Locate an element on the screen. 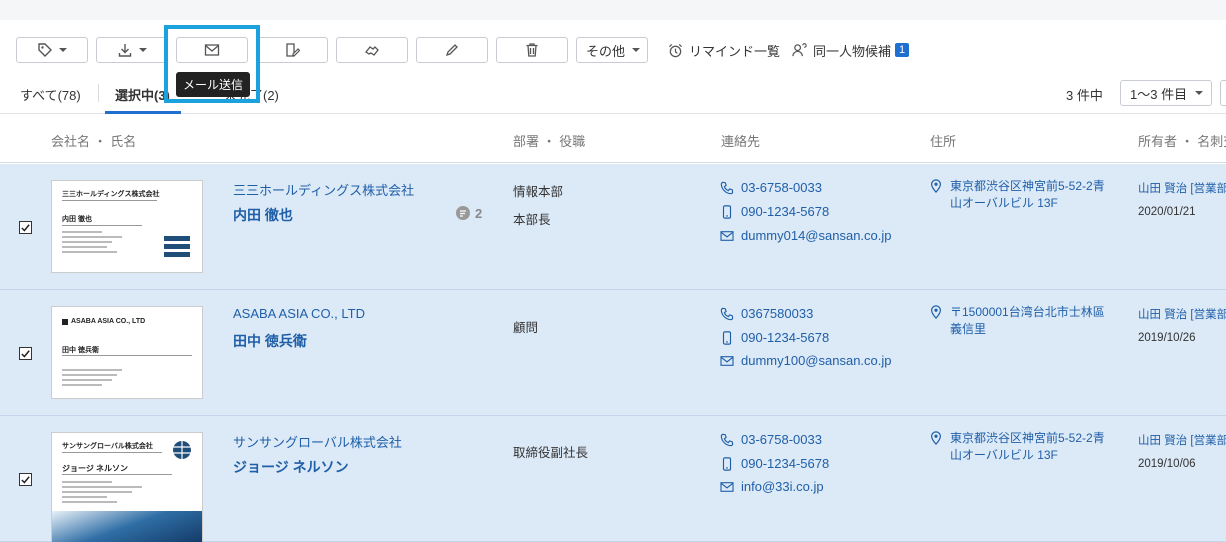  tag-button is located at coordinates (52, 50).